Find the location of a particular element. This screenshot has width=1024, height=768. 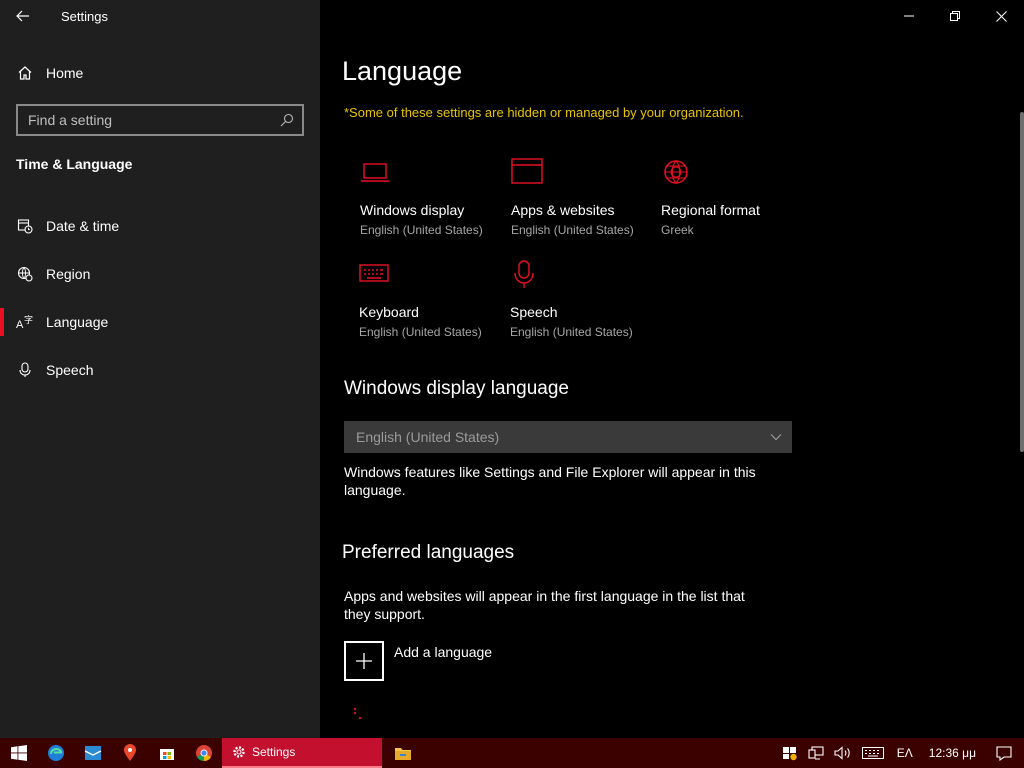

security-tray is located at coordinates (790, 753).